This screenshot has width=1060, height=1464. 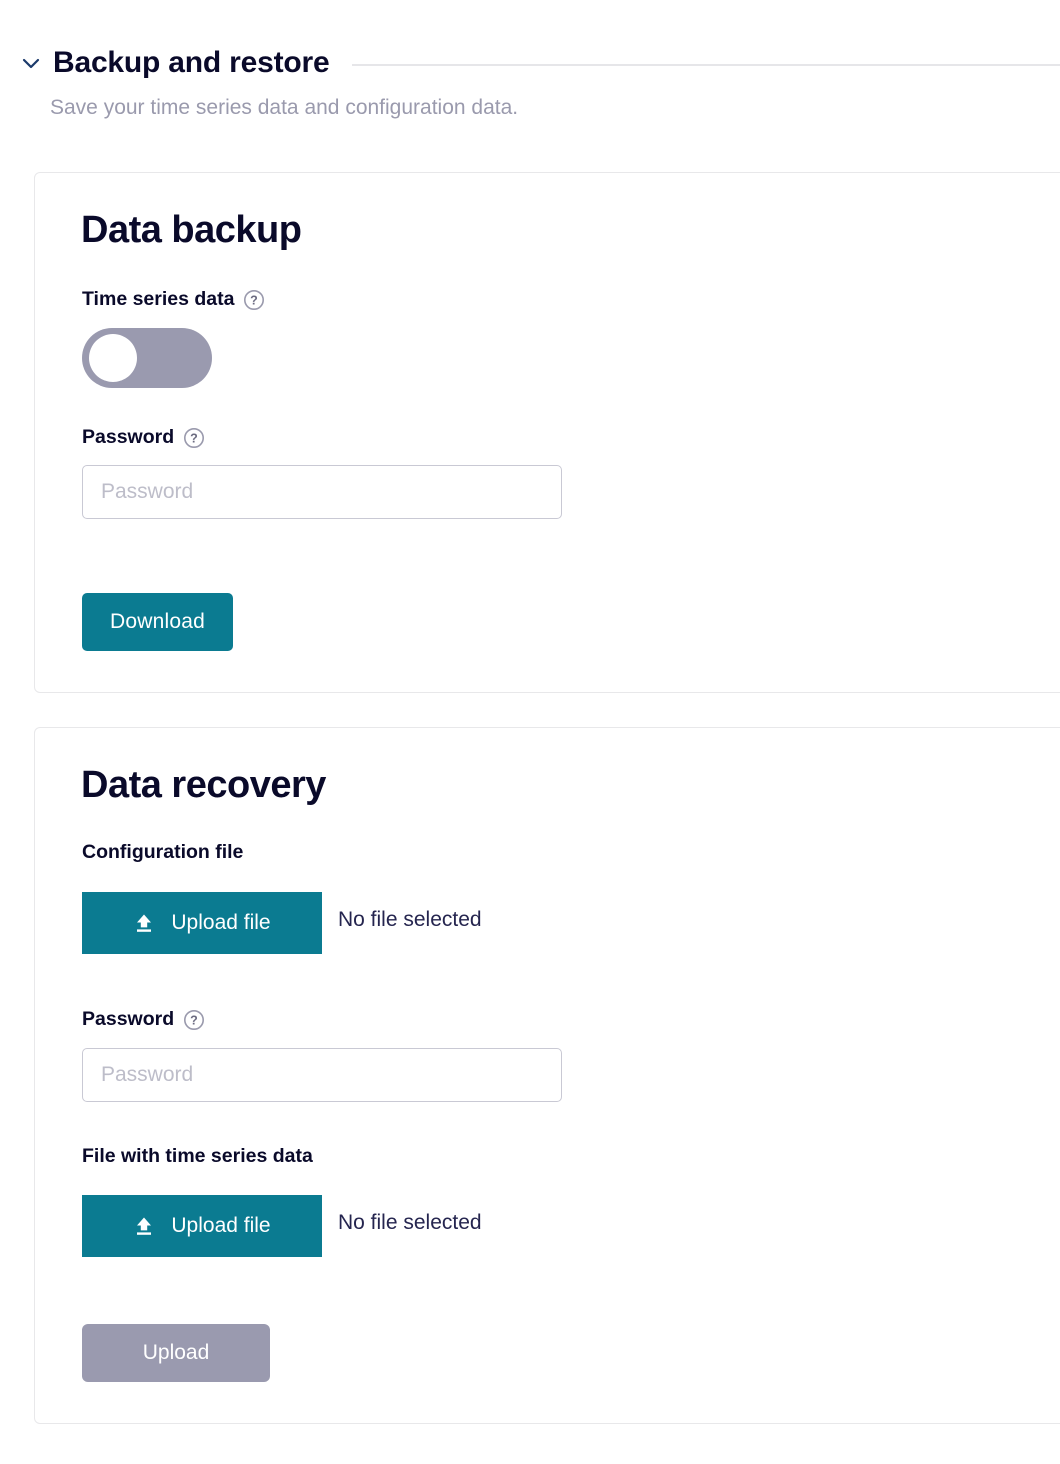 What do you see at coordinates (322, 492) in the screenshot?
I see `backup-password-input` at bounding box center [322, 492].